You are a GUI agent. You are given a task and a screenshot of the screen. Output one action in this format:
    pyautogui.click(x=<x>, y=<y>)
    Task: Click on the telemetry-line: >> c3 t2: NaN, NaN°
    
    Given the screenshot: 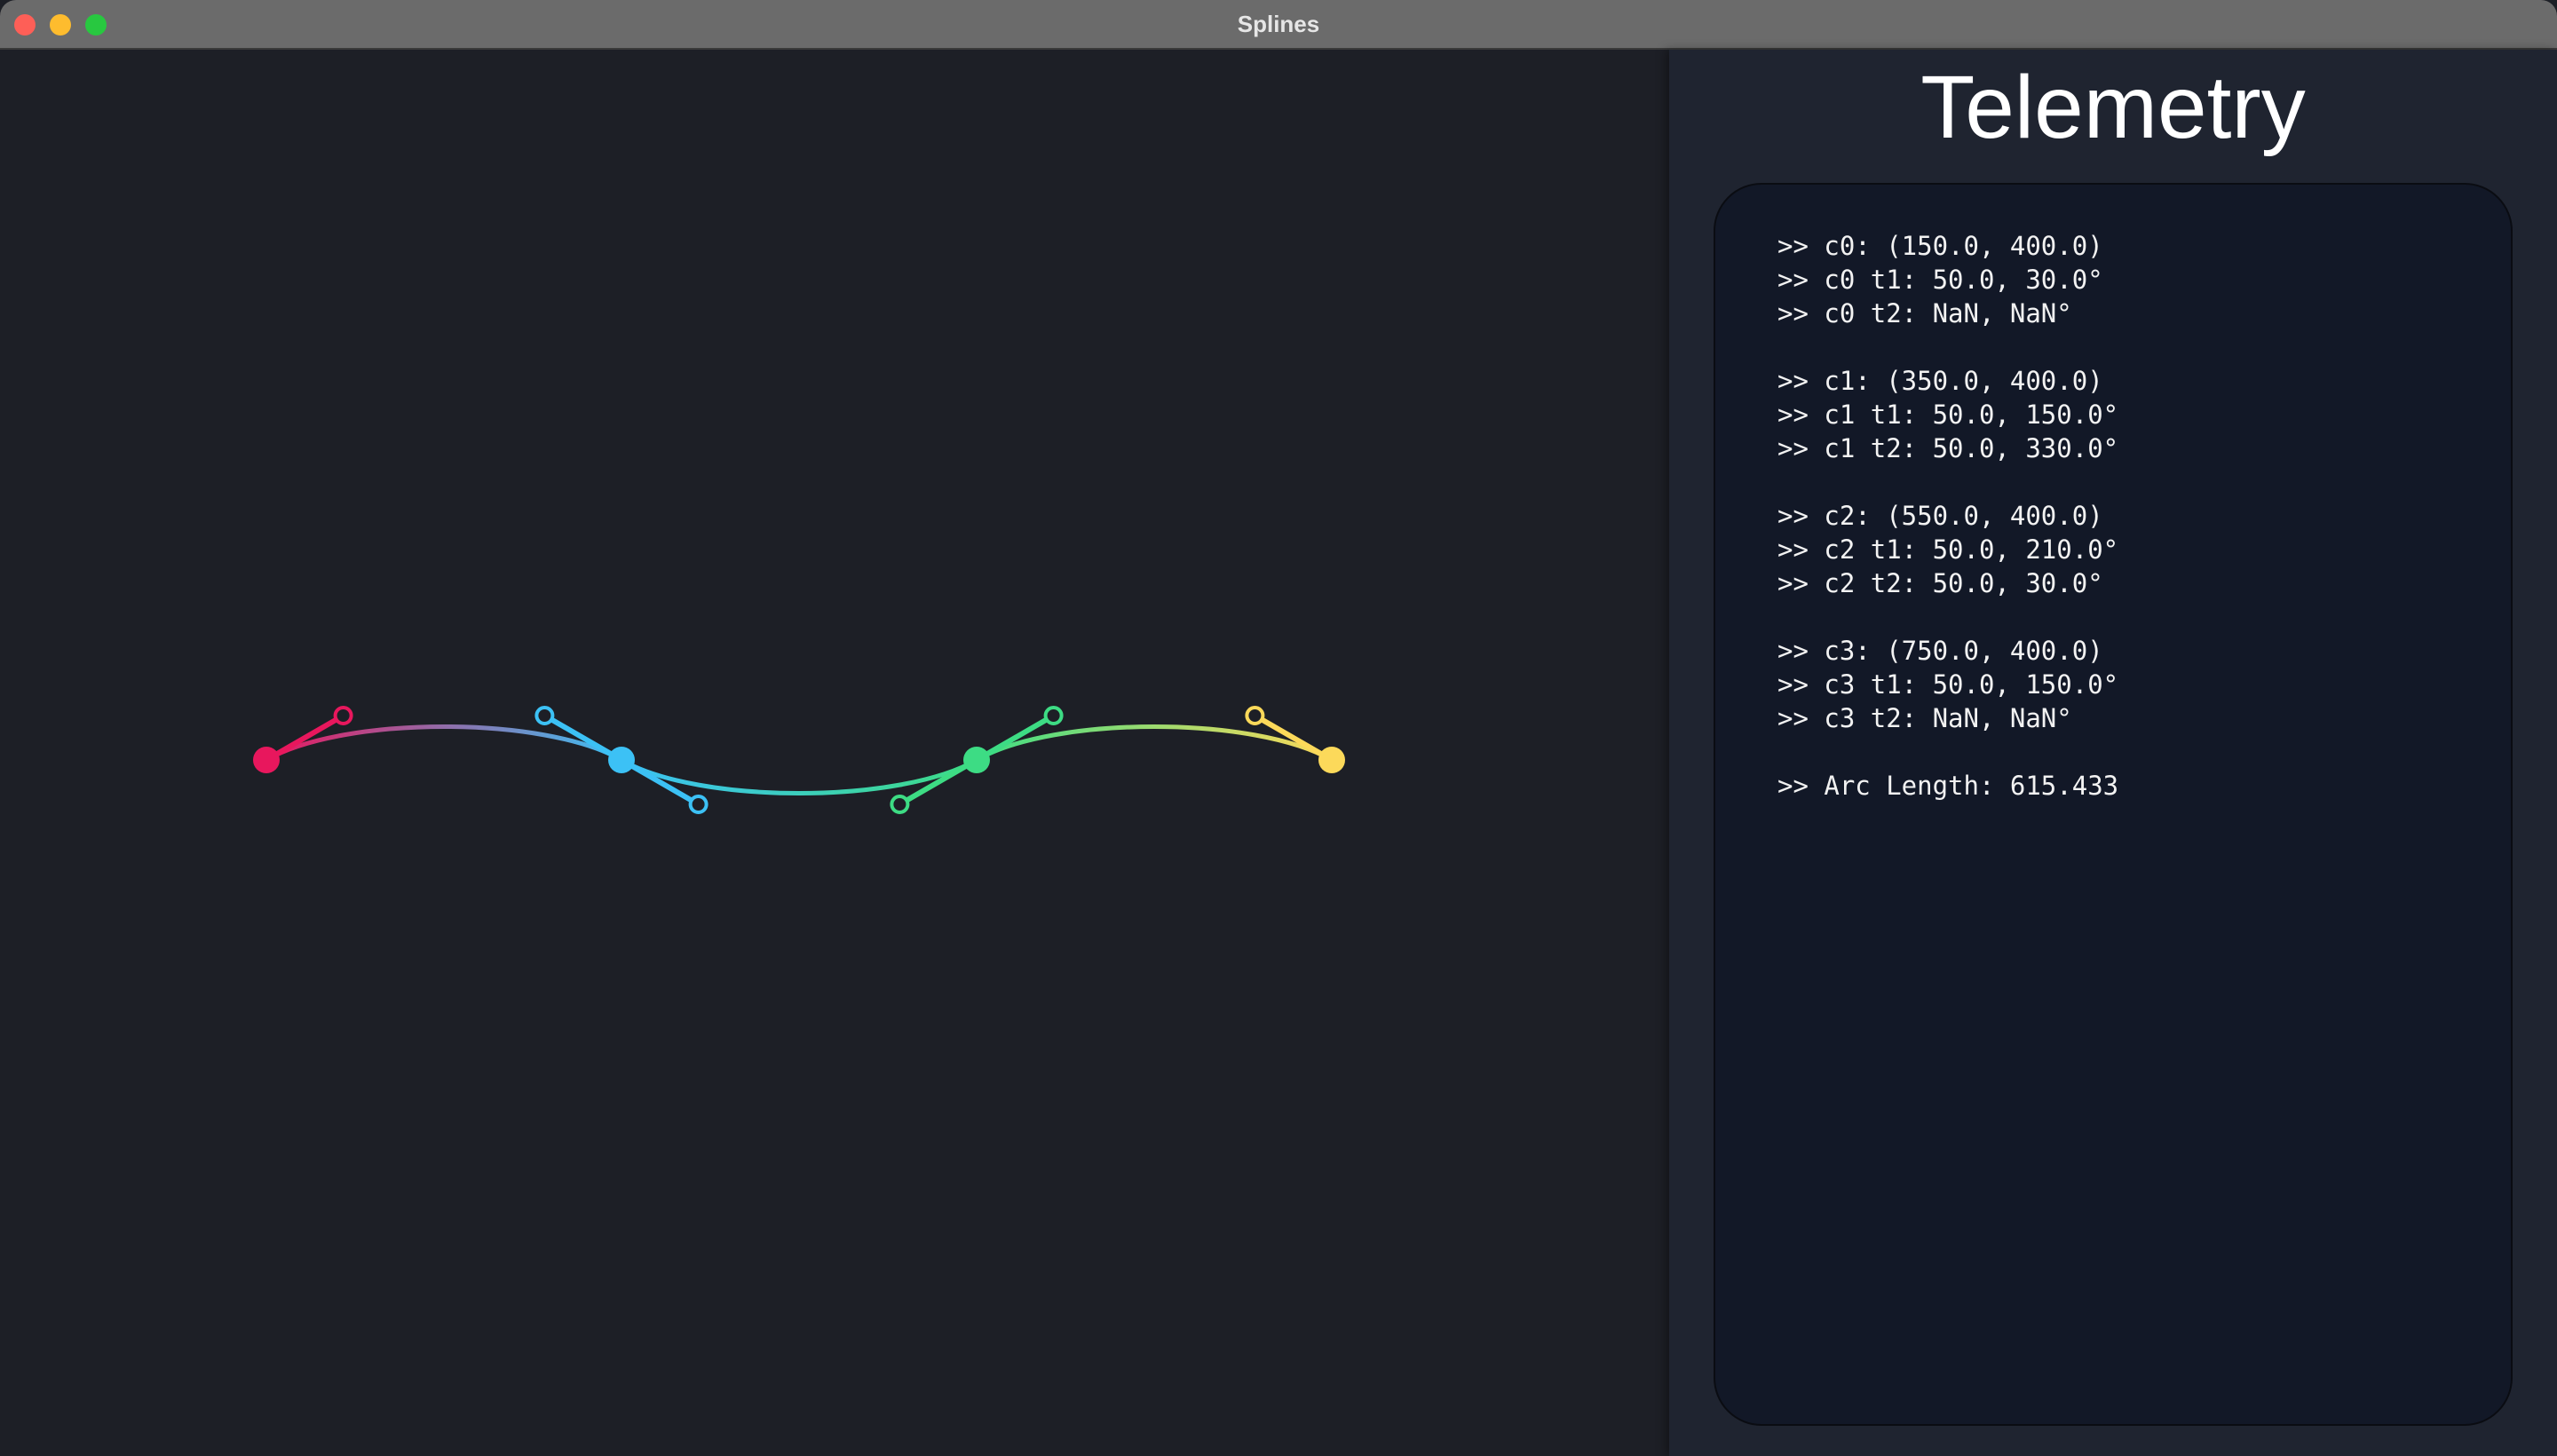 What is the action you would take?
    pyautogui.click(x=1924, y=718)
    